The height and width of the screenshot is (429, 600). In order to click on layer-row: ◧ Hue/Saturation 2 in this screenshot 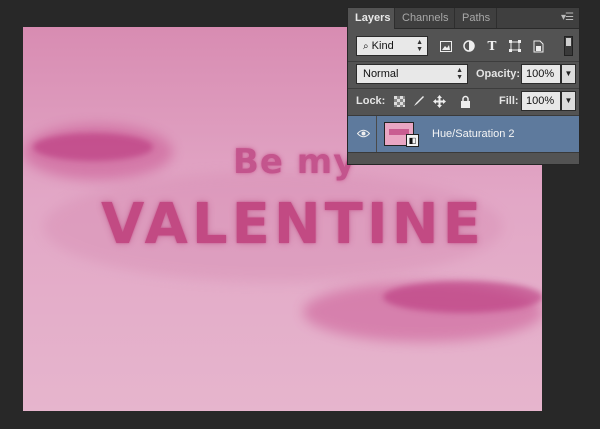, I will do `click(463, 134)`.